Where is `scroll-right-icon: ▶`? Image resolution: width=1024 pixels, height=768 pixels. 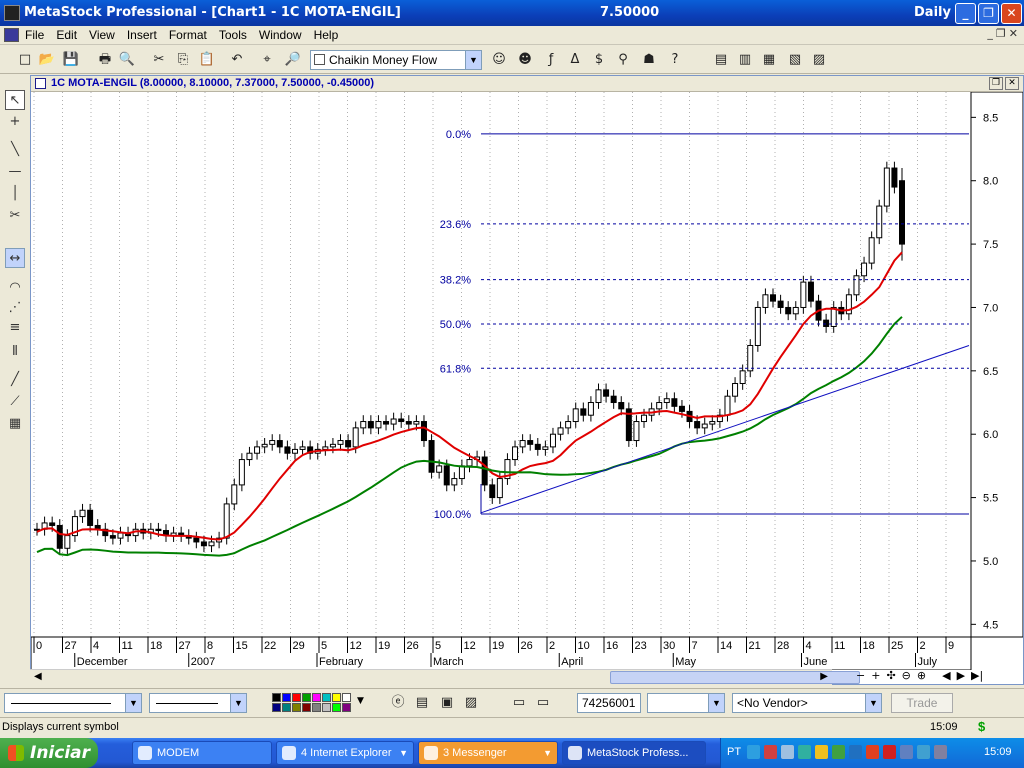
scroll-right-icon: ▶ is located at coordinates (824, 676).